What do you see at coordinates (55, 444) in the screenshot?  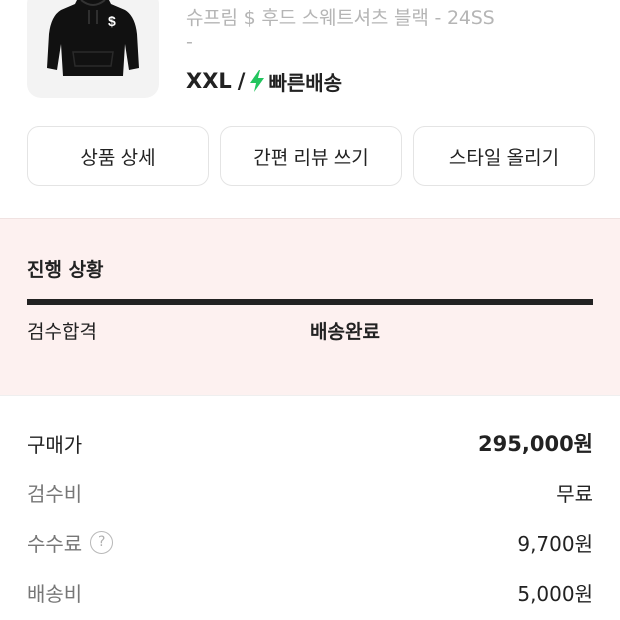 I see `purchase-price-label: 구매가` at bounding box center [55, 444].